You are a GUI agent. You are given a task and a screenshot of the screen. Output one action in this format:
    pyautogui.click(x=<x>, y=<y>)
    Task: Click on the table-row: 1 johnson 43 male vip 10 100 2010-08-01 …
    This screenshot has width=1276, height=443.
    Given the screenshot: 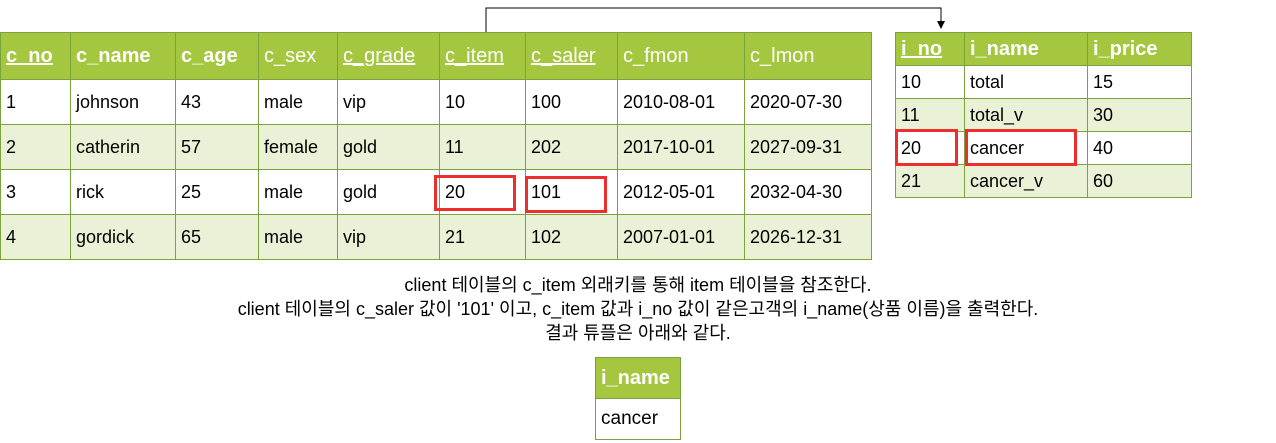 What is the action you would take?
    pyautogui.click(x=436, y=102)
    